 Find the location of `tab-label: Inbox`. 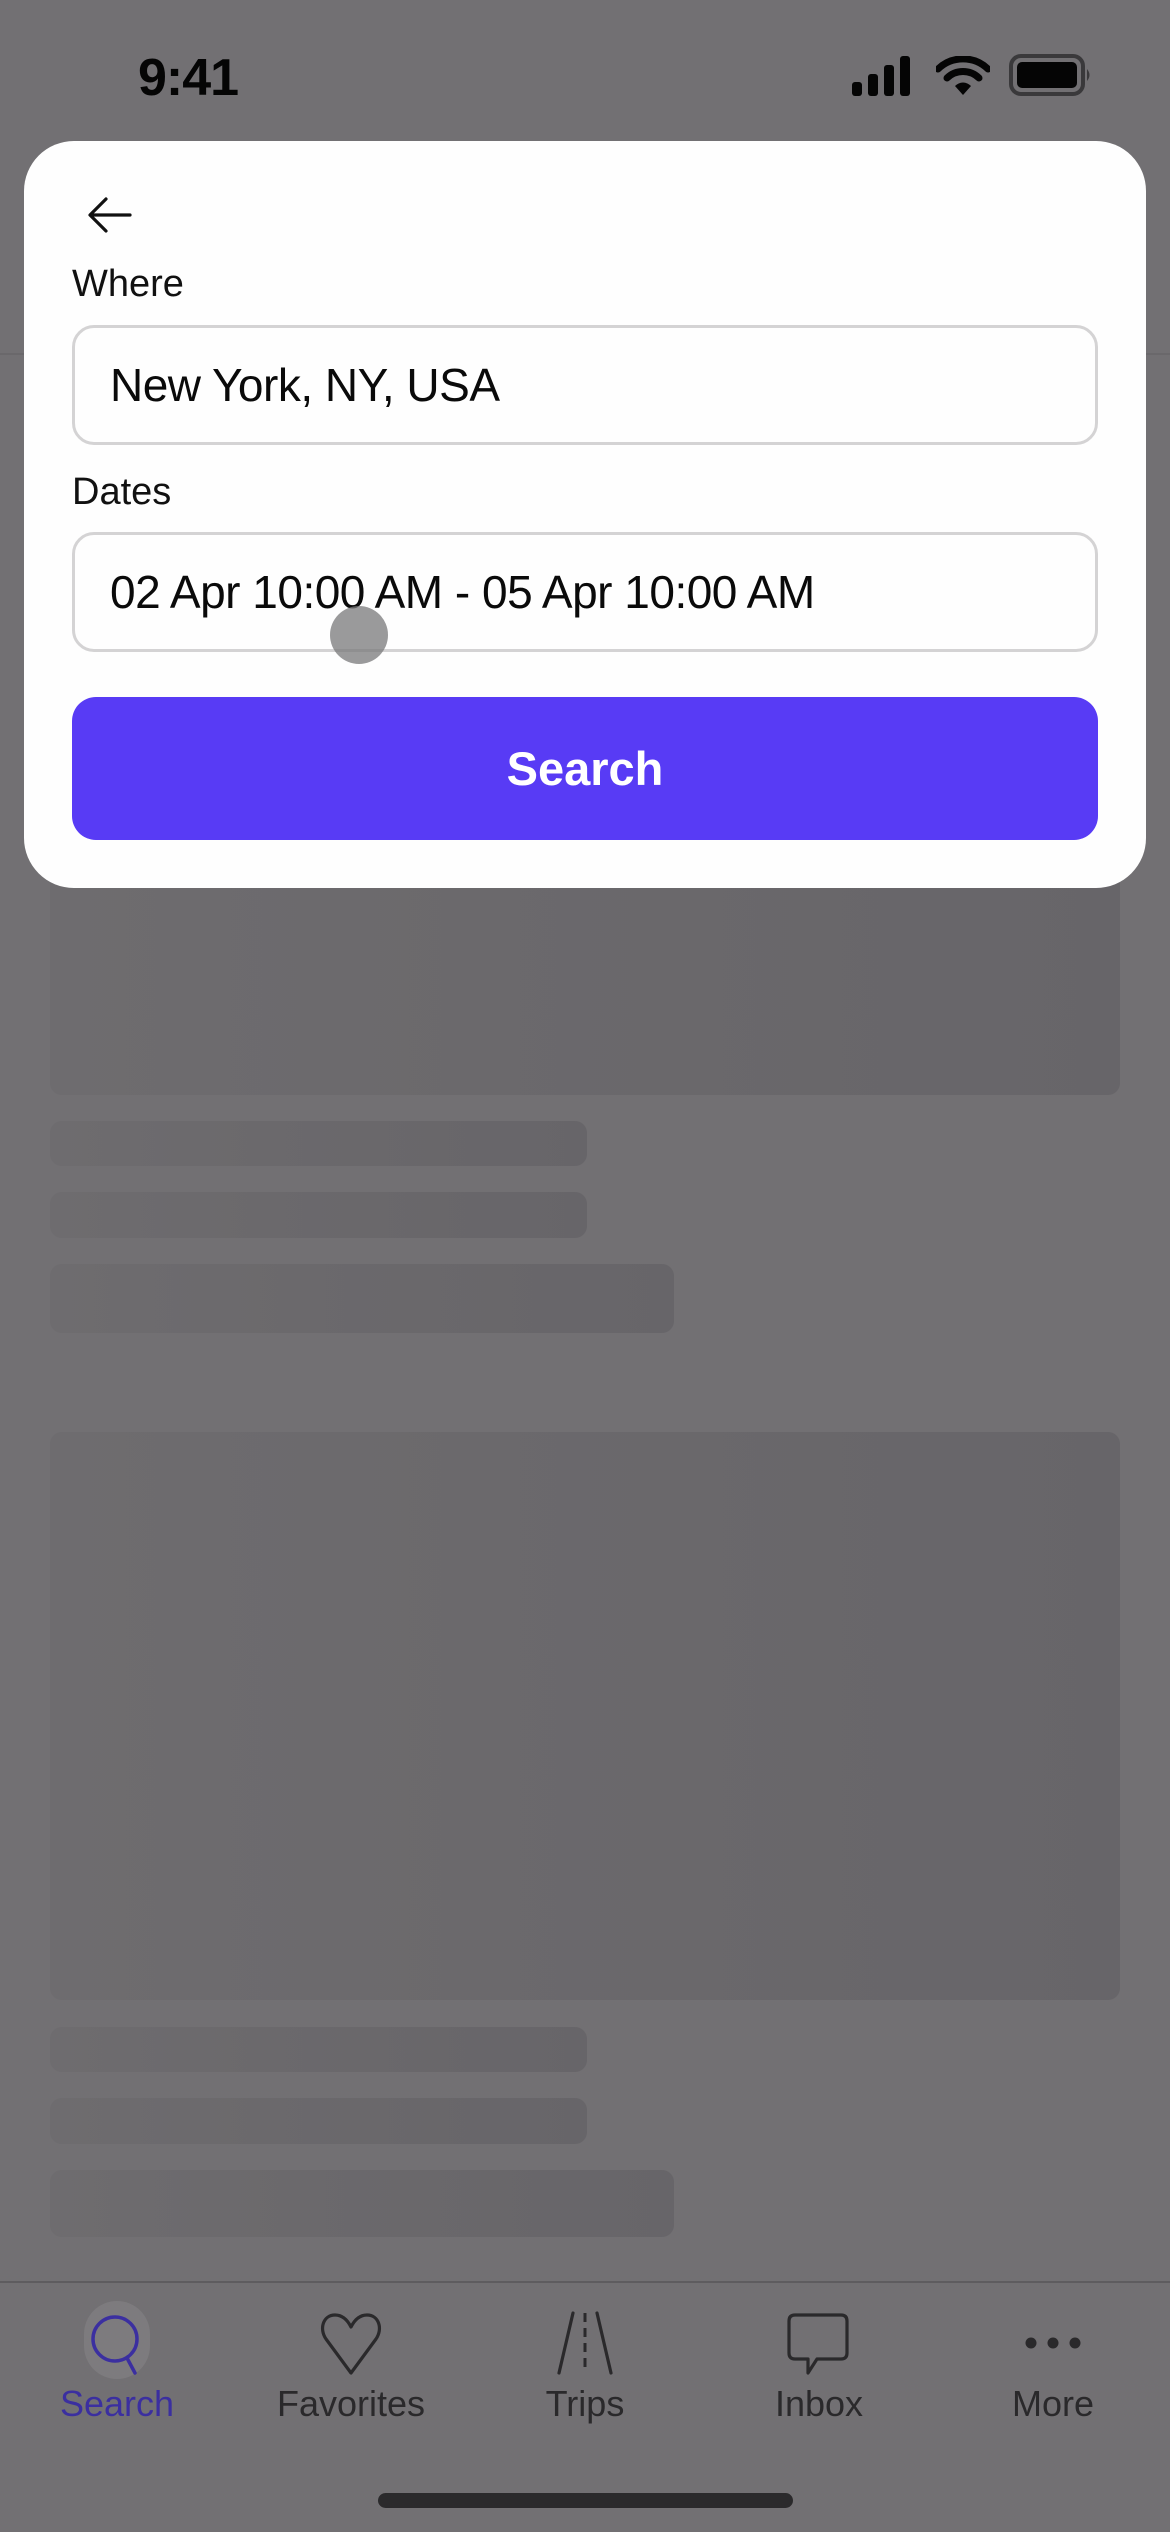

tab-label: Inbox is located at coordinates (819, 2403).